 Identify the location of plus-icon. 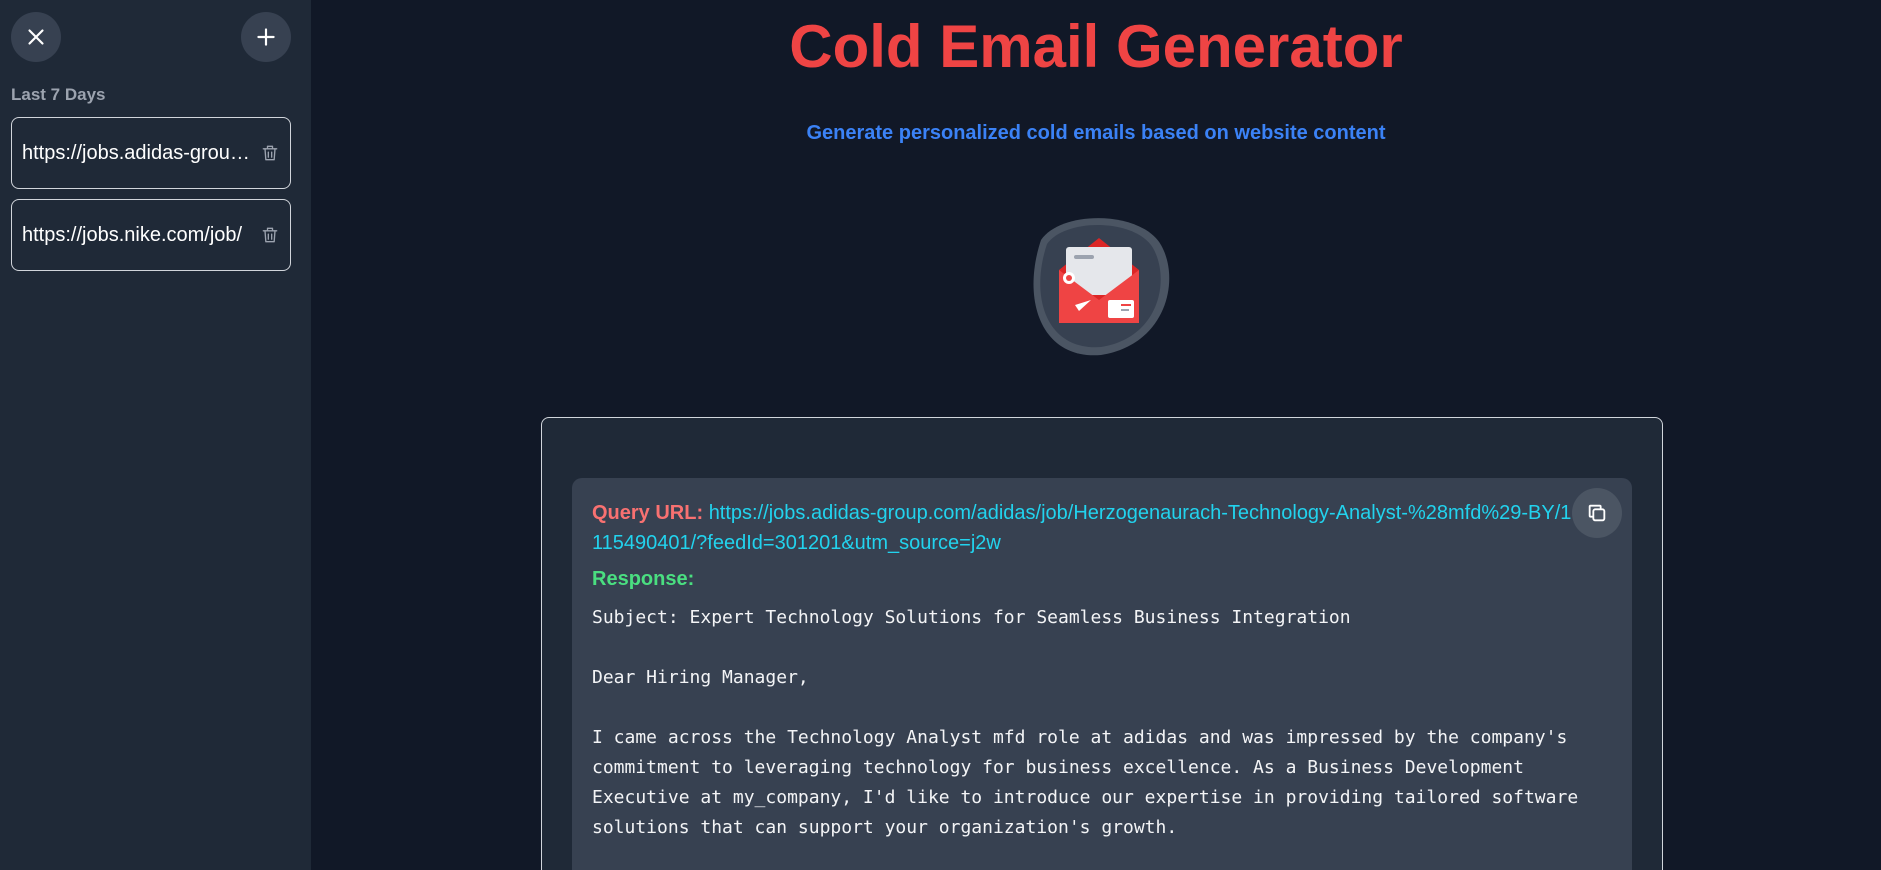
(266, 37).